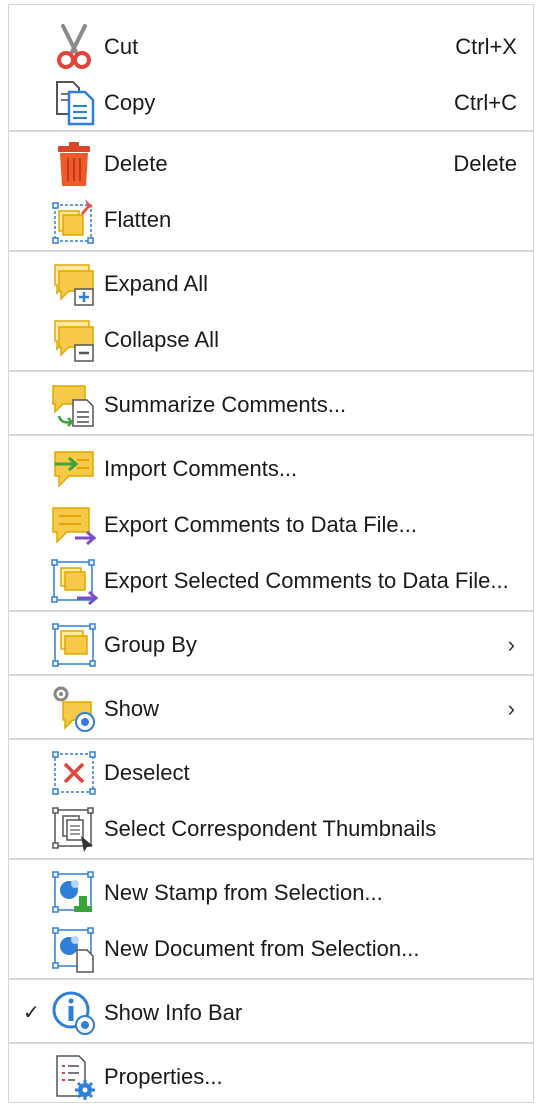 Image resolution: width=537 pixels, height=1107 pixels. I want to click on show-icon, so click(74, 709).